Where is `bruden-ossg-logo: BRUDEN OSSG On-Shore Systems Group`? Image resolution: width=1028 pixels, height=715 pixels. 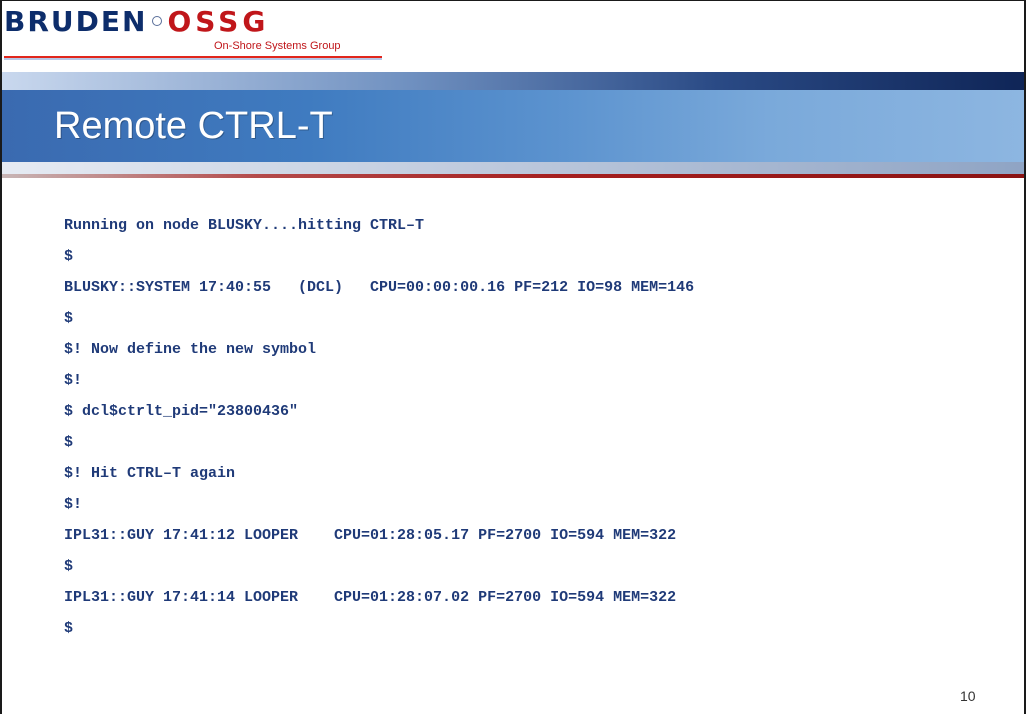
bruden-ossg-logo: BRUDEN OSSG On-Shore Systems Group is located at coordinates (194, 34).